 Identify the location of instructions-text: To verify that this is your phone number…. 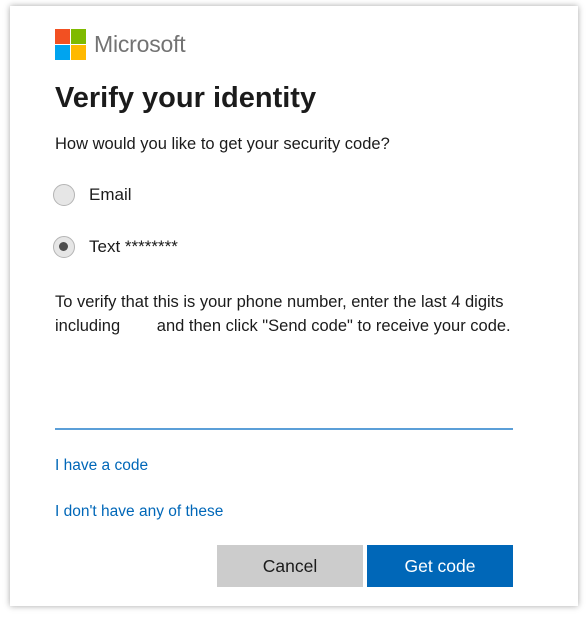
(283, 314).